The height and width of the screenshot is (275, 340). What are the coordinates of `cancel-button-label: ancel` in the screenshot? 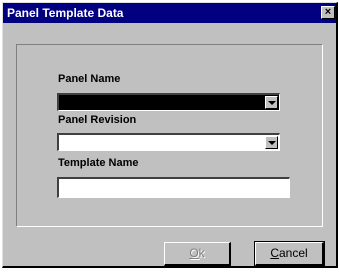 It's located at (293, 253).